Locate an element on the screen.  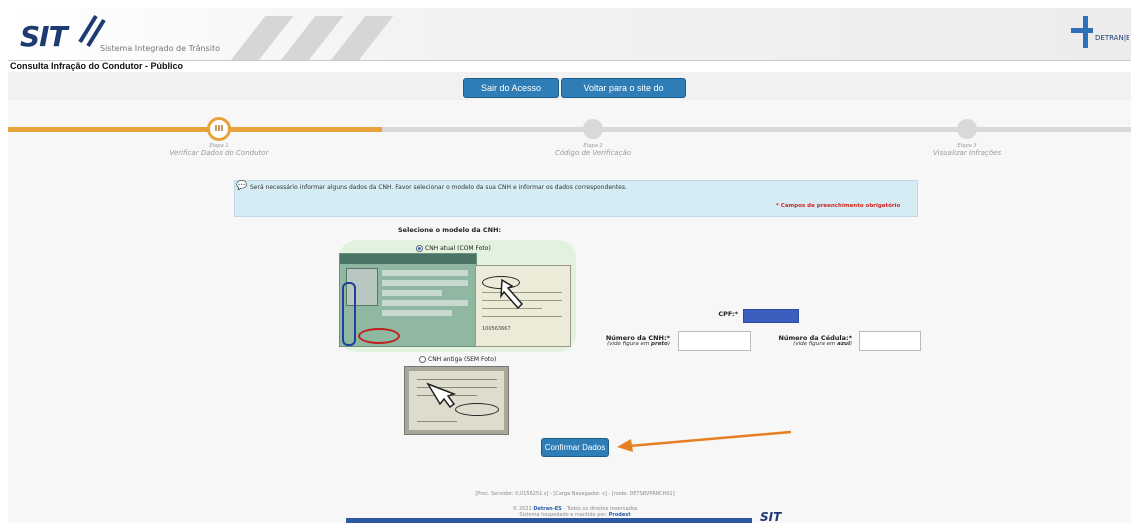
cnh-number-input is located at coordinates (714, 341).